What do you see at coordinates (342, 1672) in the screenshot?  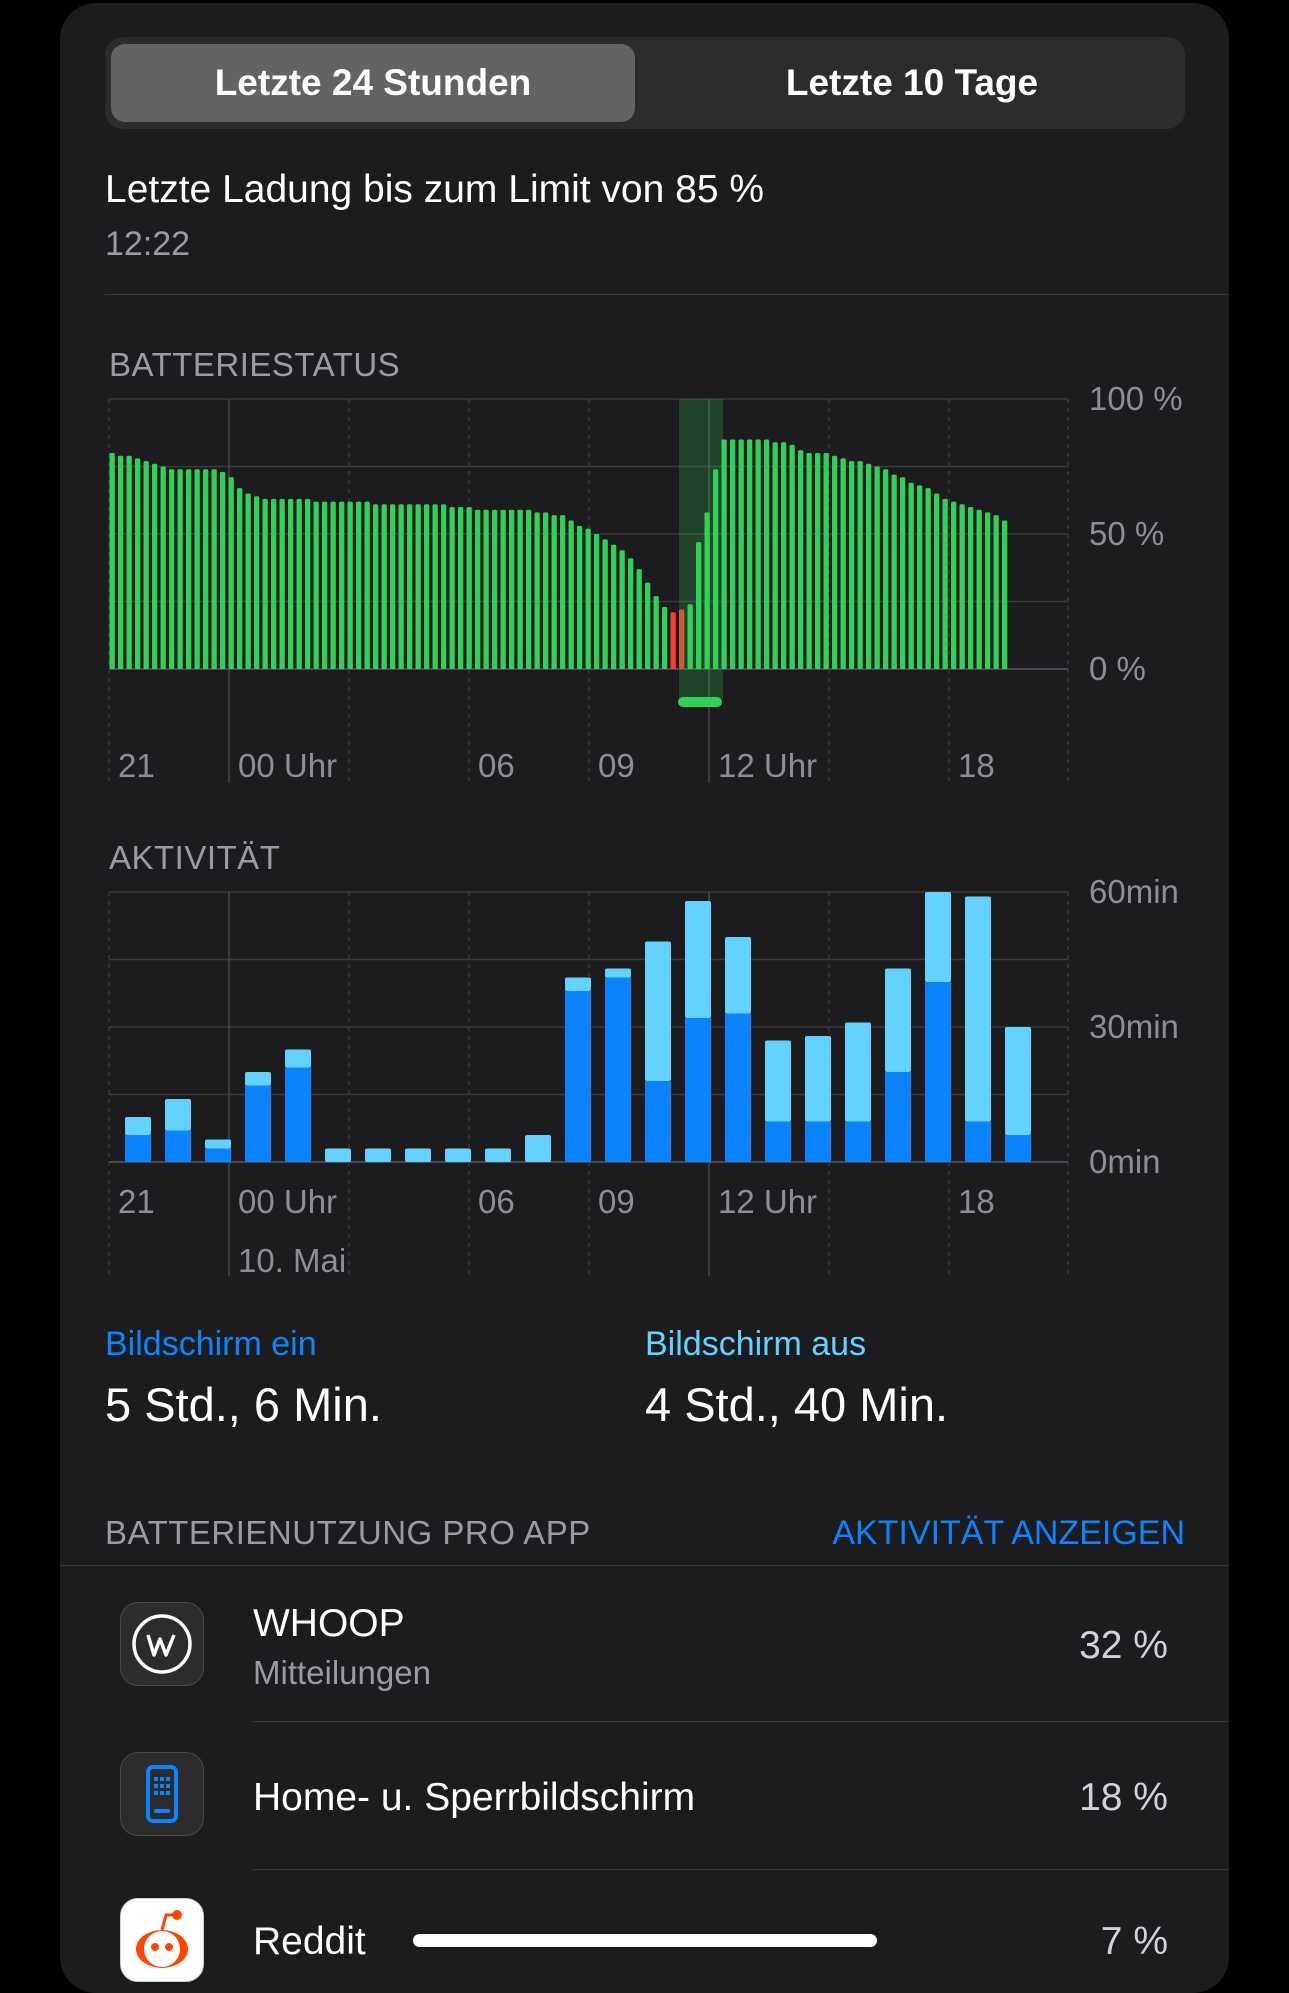 I see `app-subtitle: Mitteilungen` at bounding box center [342, 1672].